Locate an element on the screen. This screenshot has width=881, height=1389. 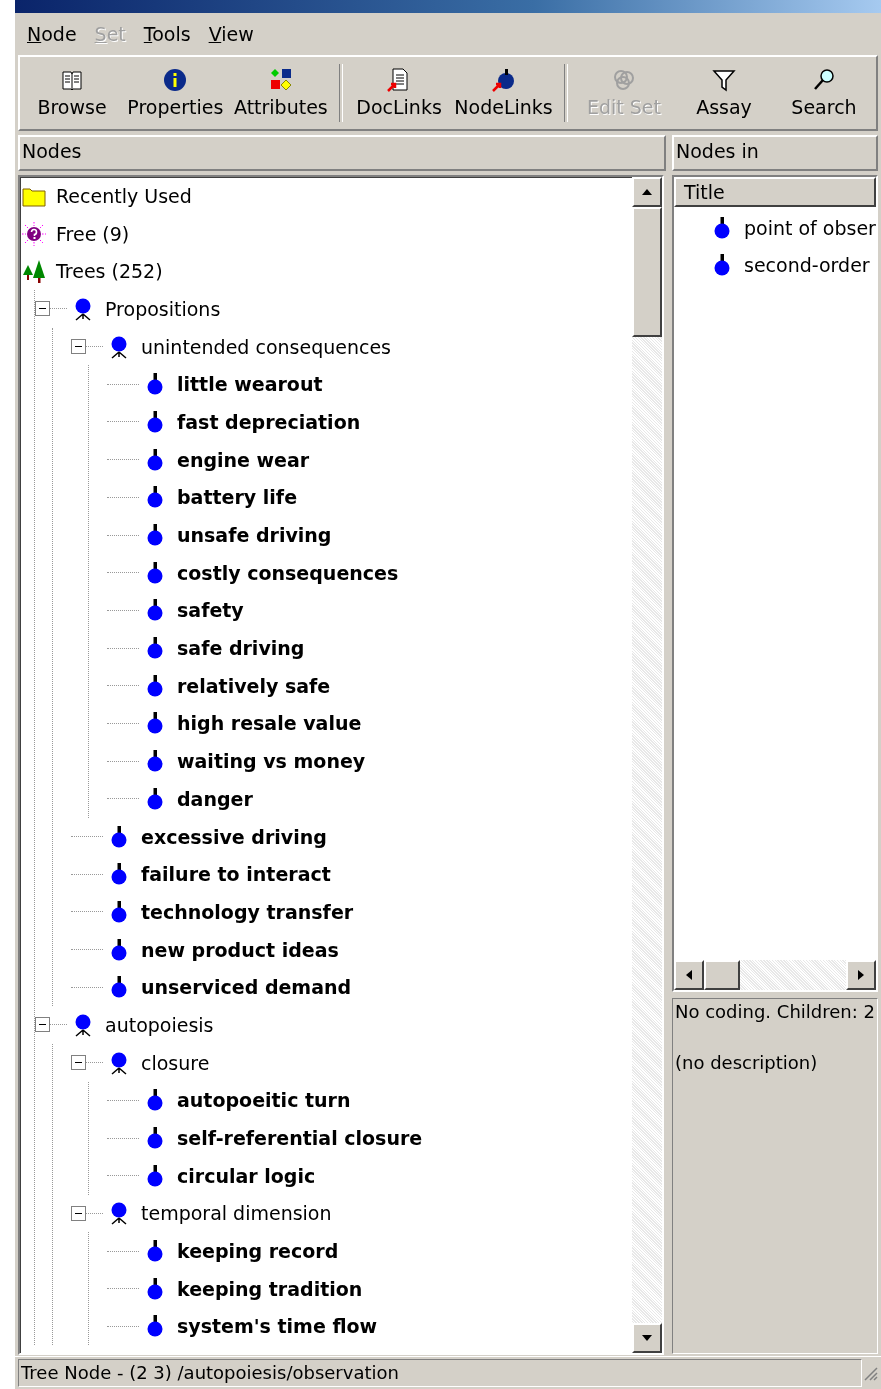
shapes-icon is located at coordinates (280, 80).